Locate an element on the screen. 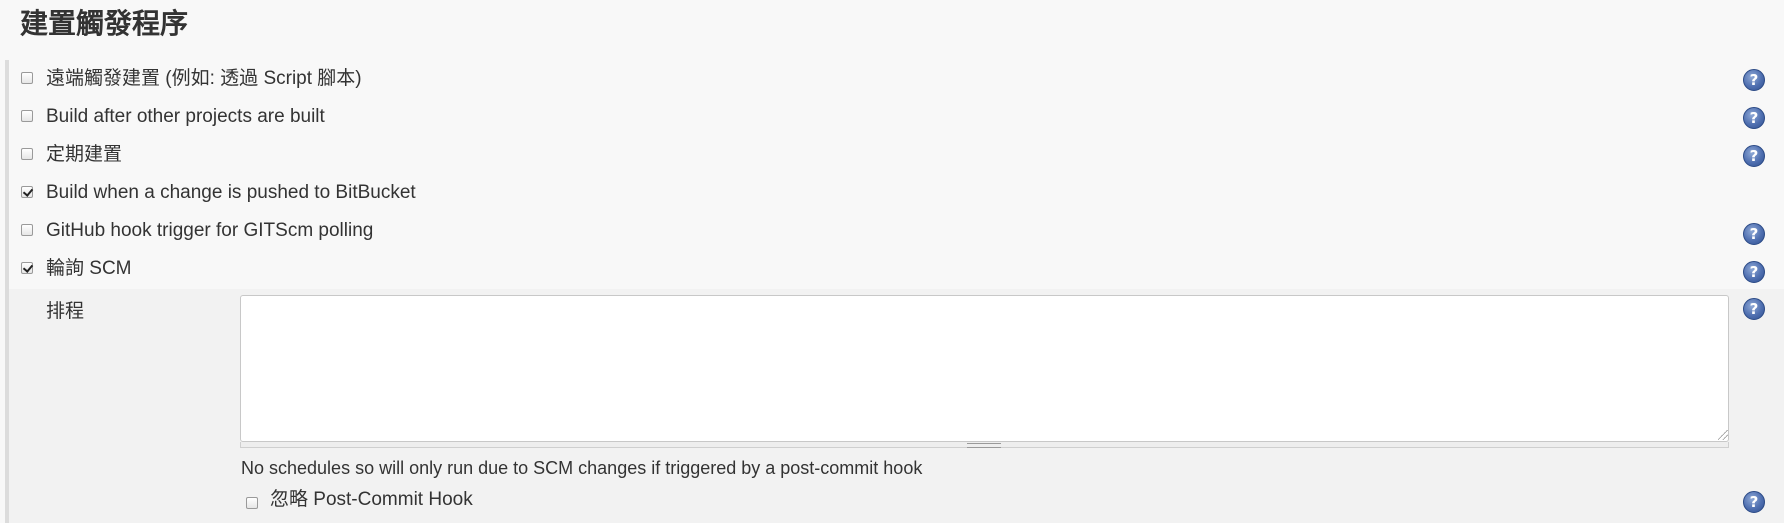  grippie-handle-icon is located at coordinates (984, 445).